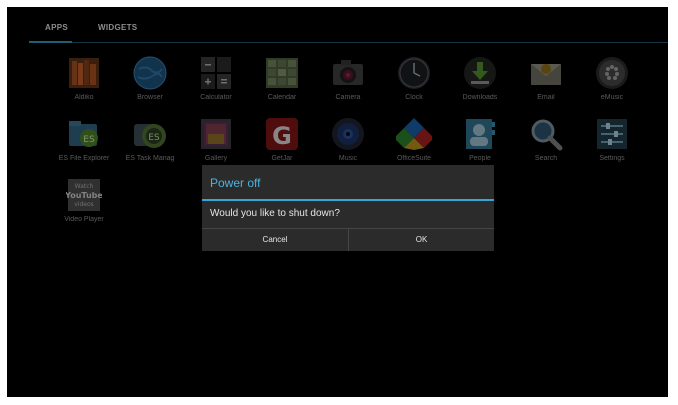 The width and height of the screenshot is (678, 405). What do you see at coordinates (480, 73) in the screenshot?
I see `download-icon` at bounding box center [480, 73].